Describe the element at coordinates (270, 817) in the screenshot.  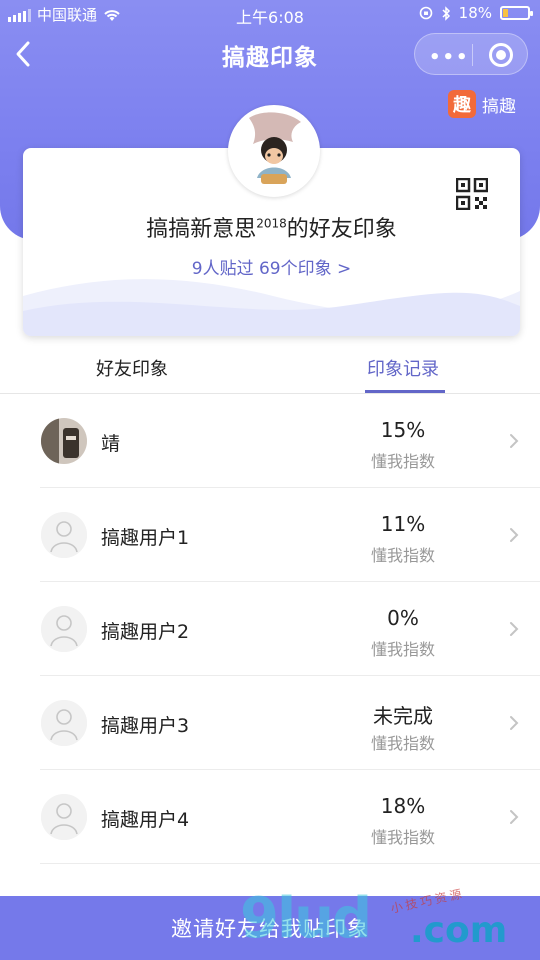
I see `list-item: 搞趣用户4 18% 懂我指数` at that location.